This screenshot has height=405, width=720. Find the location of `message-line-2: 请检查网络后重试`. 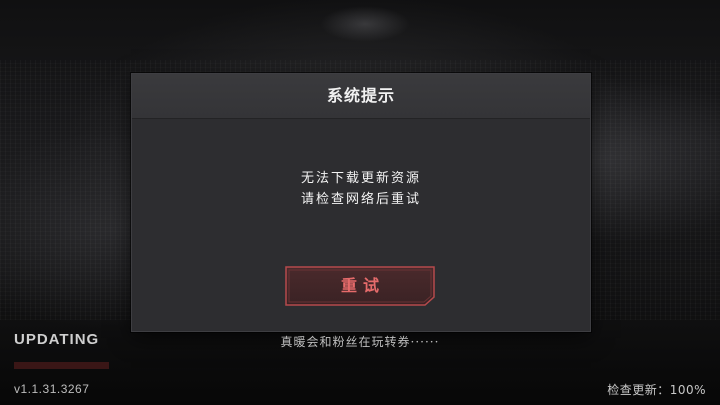

message-line-2: 请检查网络后重试 is located at coordinates (360, 199).